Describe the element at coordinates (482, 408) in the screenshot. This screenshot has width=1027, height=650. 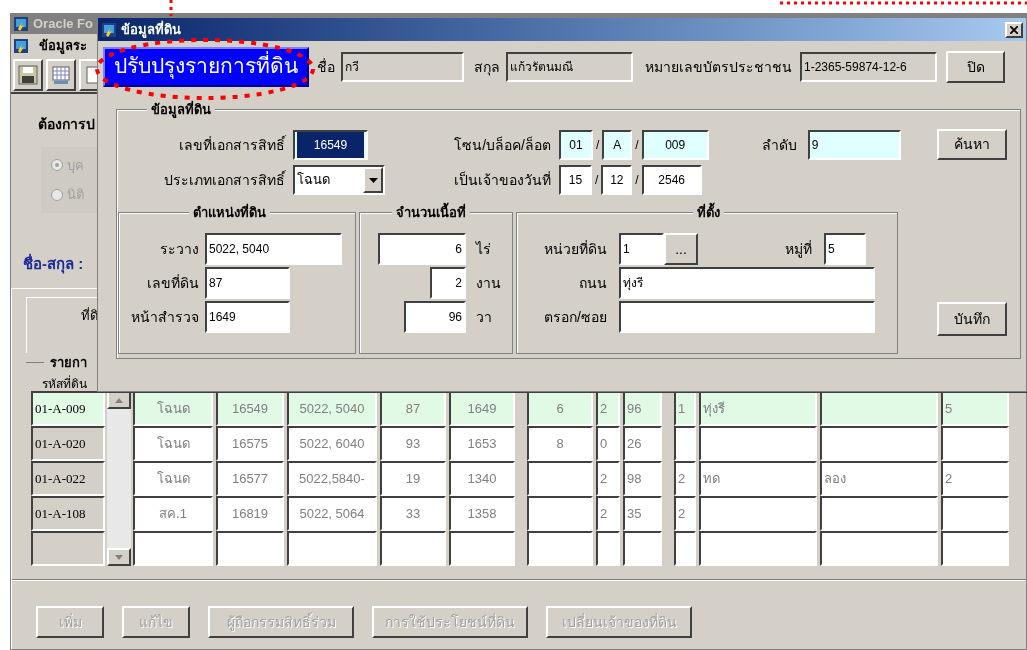
I see `table-cell: 1649` at that location.